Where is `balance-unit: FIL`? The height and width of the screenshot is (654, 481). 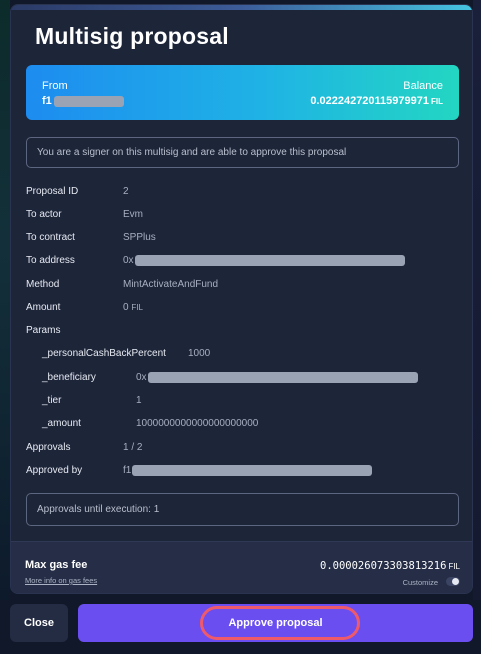 balance-unit: FIL is located at coordinates (437, 101).